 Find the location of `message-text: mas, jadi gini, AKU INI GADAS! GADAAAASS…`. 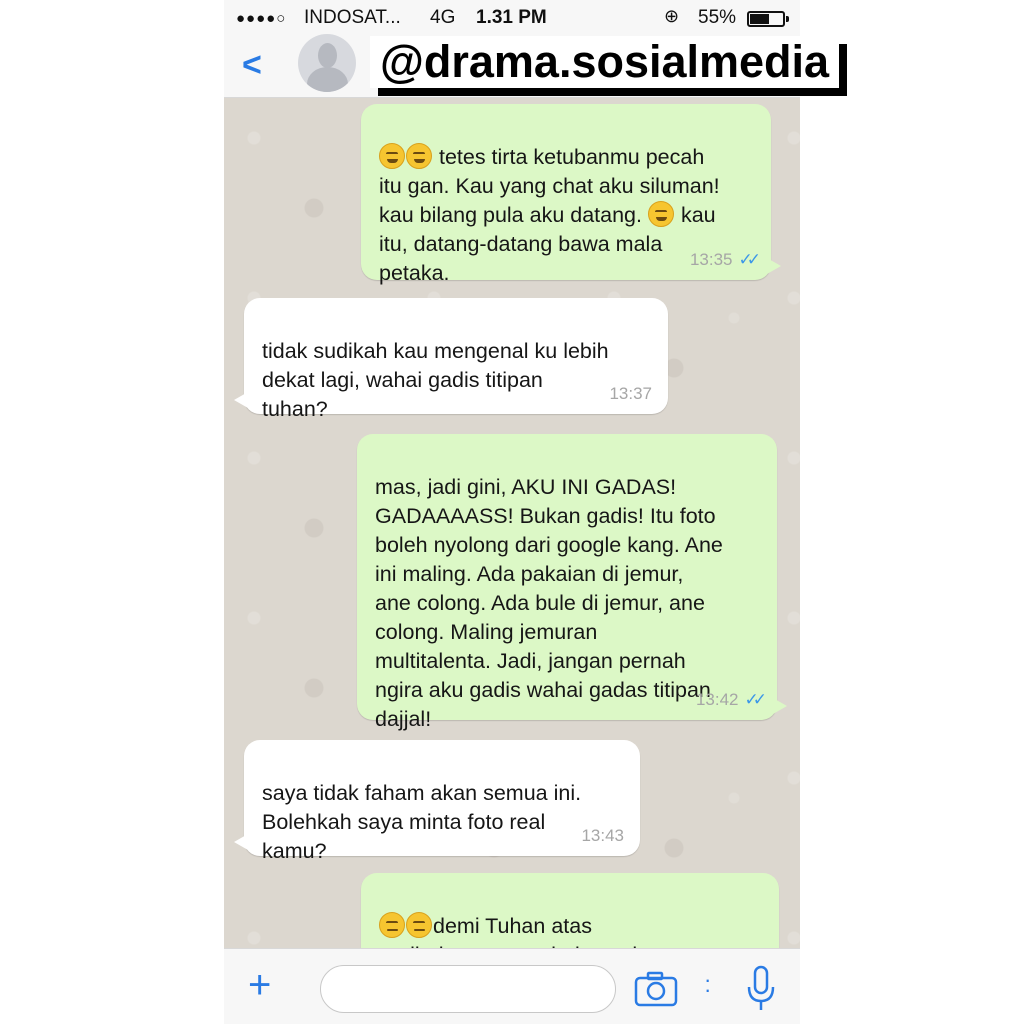

message-text: mas, jadi gini, AKU INI GADAS! GADAAAASS… is located at coordinates (549, 603).